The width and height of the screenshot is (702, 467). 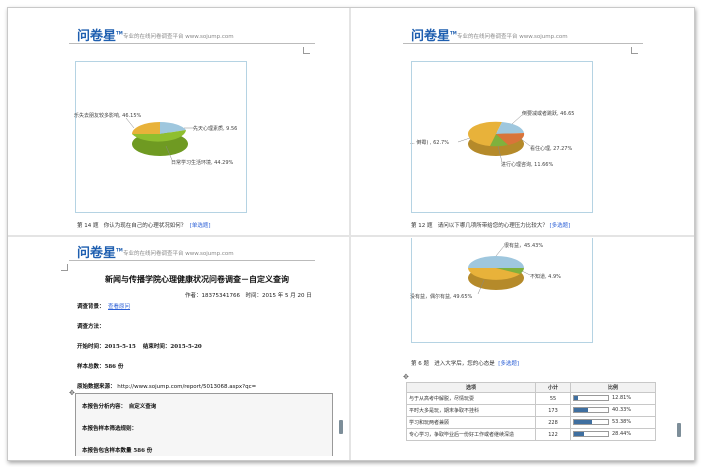 What do you see at coordinates (622, 410) in the screenshot?
I see `percent-text: 40.33%` at bounding box center [622, 410].